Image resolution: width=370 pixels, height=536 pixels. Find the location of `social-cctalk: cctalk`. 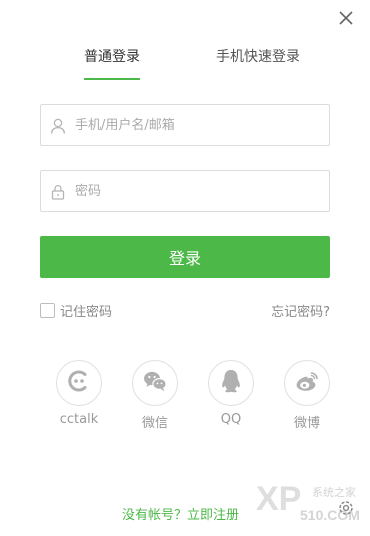

social-cctalk: cctalk is located at coordinates (79, 393).